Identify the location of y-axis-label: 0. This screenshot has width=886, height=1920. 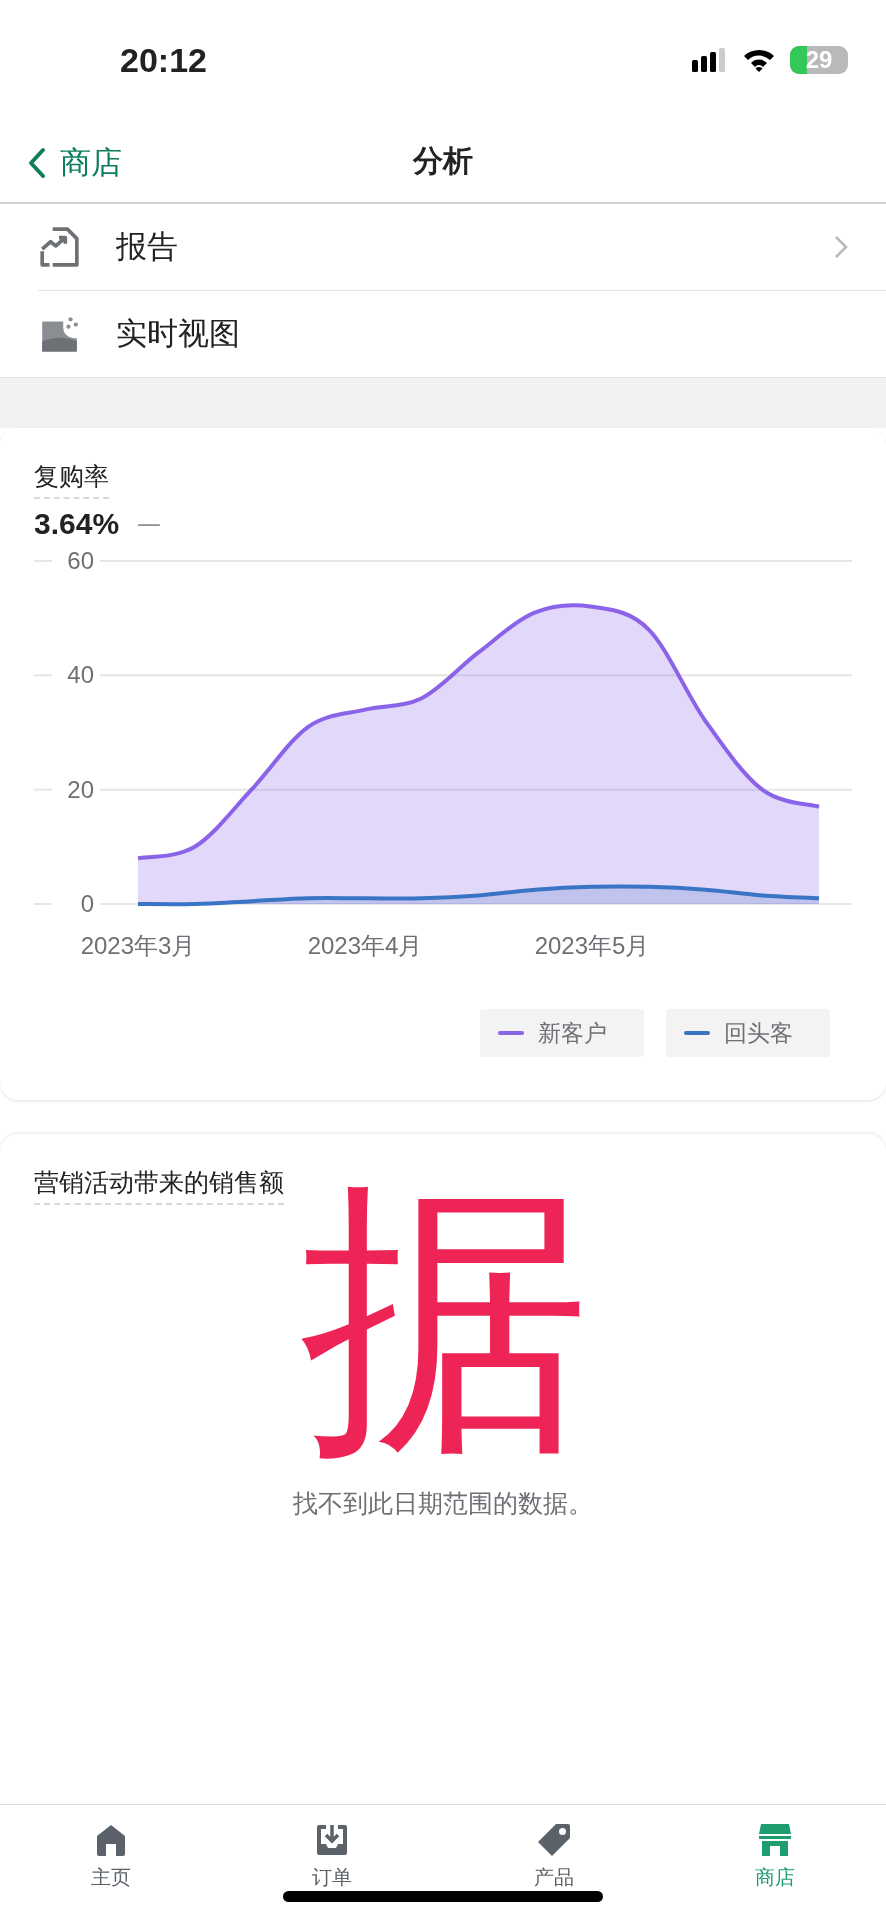
(87, 903).